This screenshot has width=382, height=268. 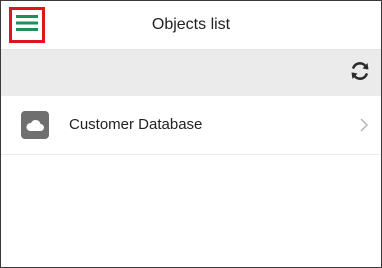 I want to click on refresh-button, so click(x=360, y=73).